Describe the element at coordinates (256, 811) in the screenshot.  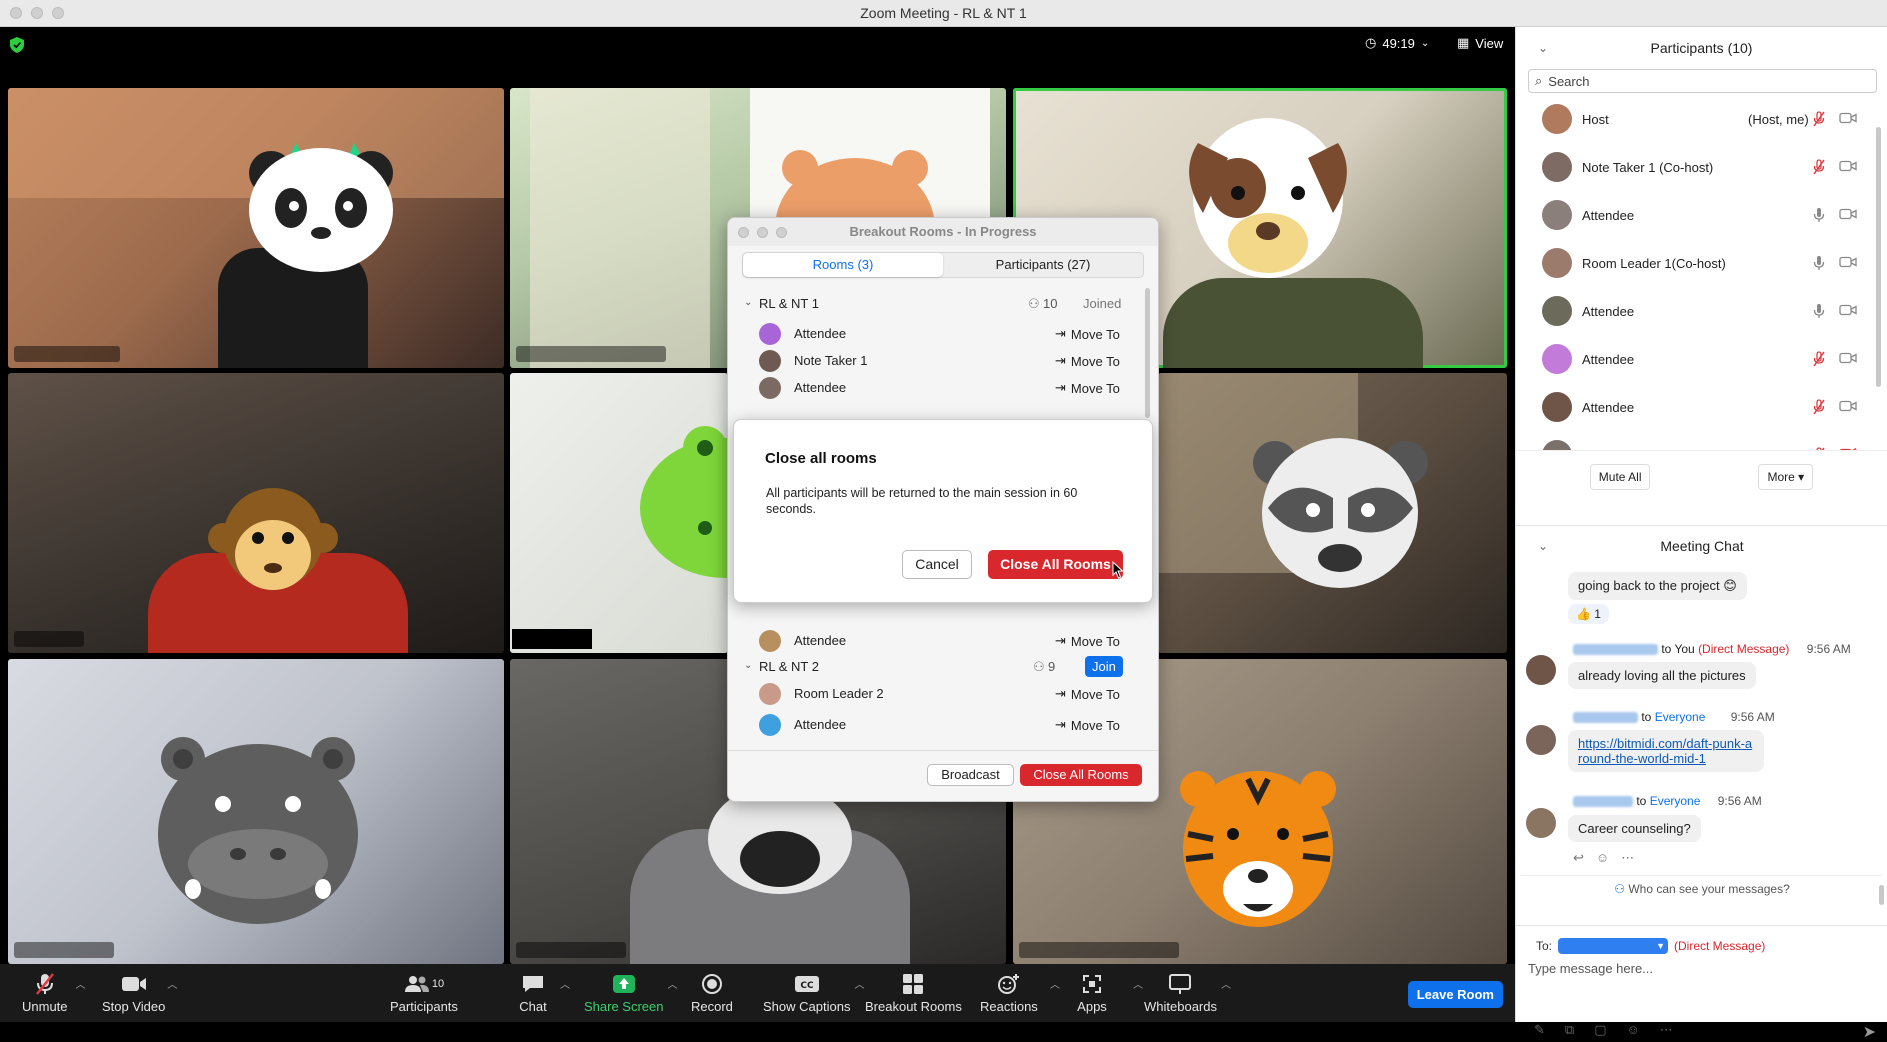
I see `video-tile-hippo` at that location.